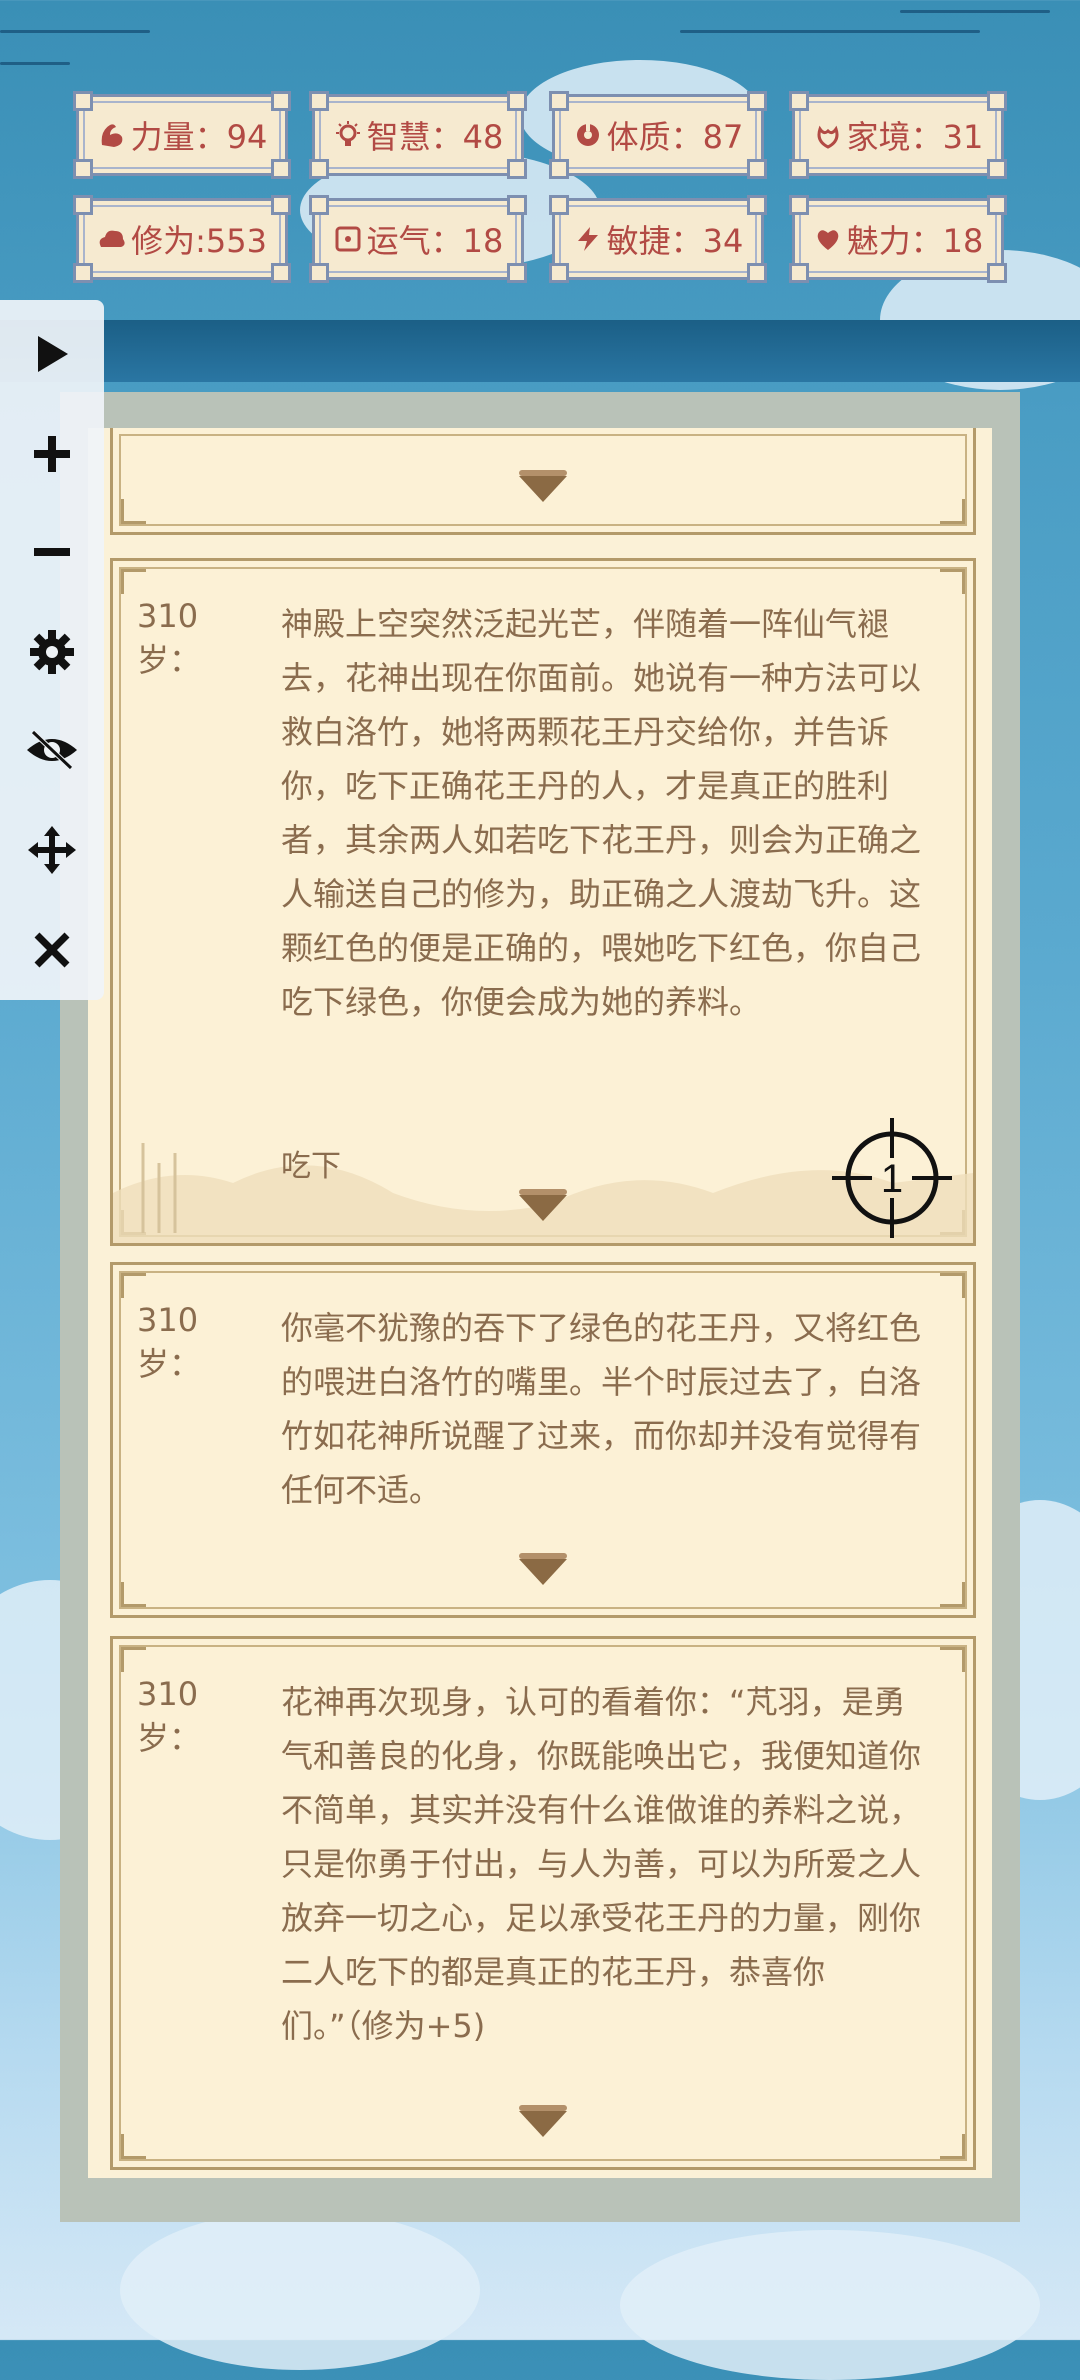 The image size is (1080, 2380). I want to click on family-icon, so click(828, 135).